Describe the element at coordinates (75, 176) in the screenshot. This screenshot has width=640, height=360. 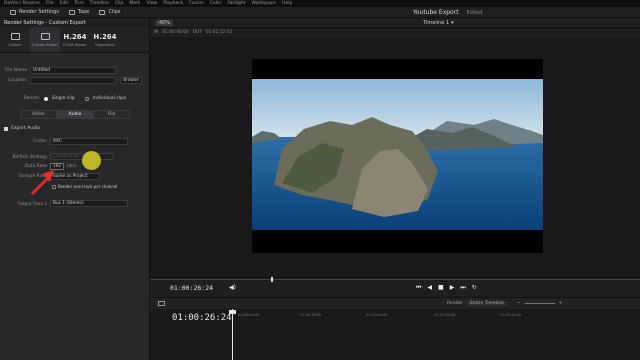
I see `sample-rate-row: Sample Rate Same as Project` at that location.